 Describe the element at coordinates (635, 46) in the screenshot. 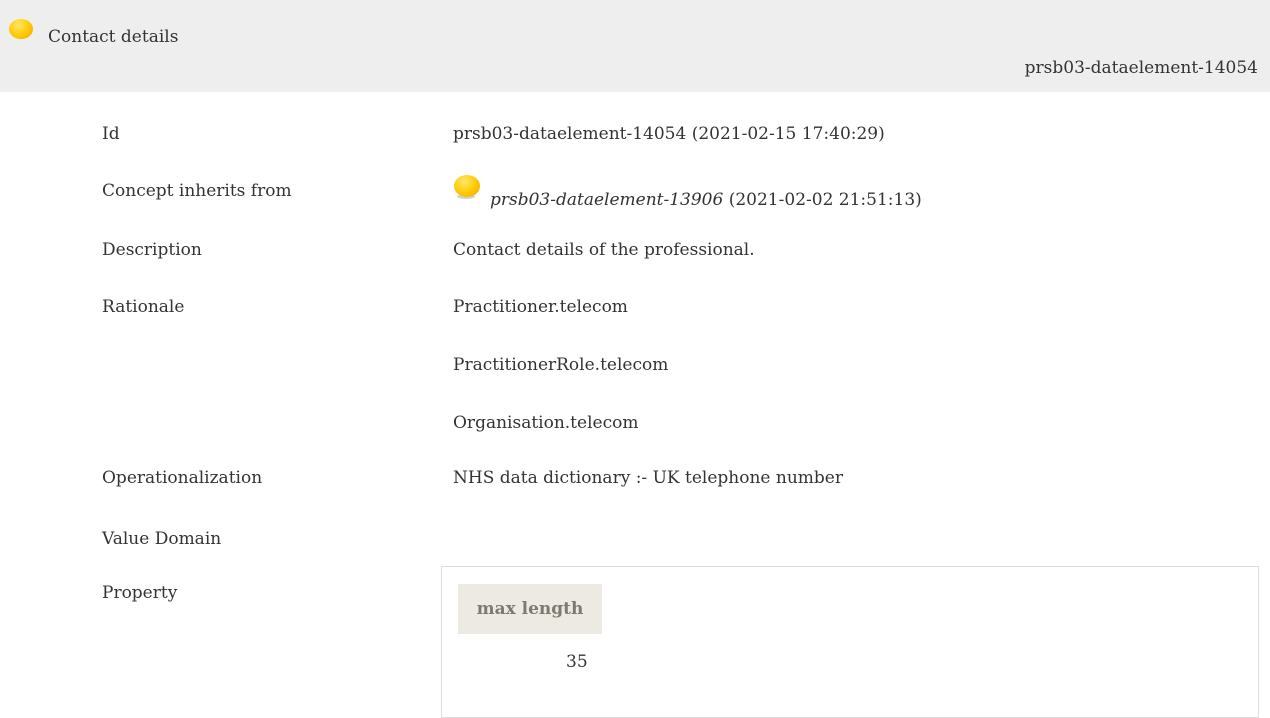

I see `concept-header: Contact details prsb03-dataelement-14054` at that location.